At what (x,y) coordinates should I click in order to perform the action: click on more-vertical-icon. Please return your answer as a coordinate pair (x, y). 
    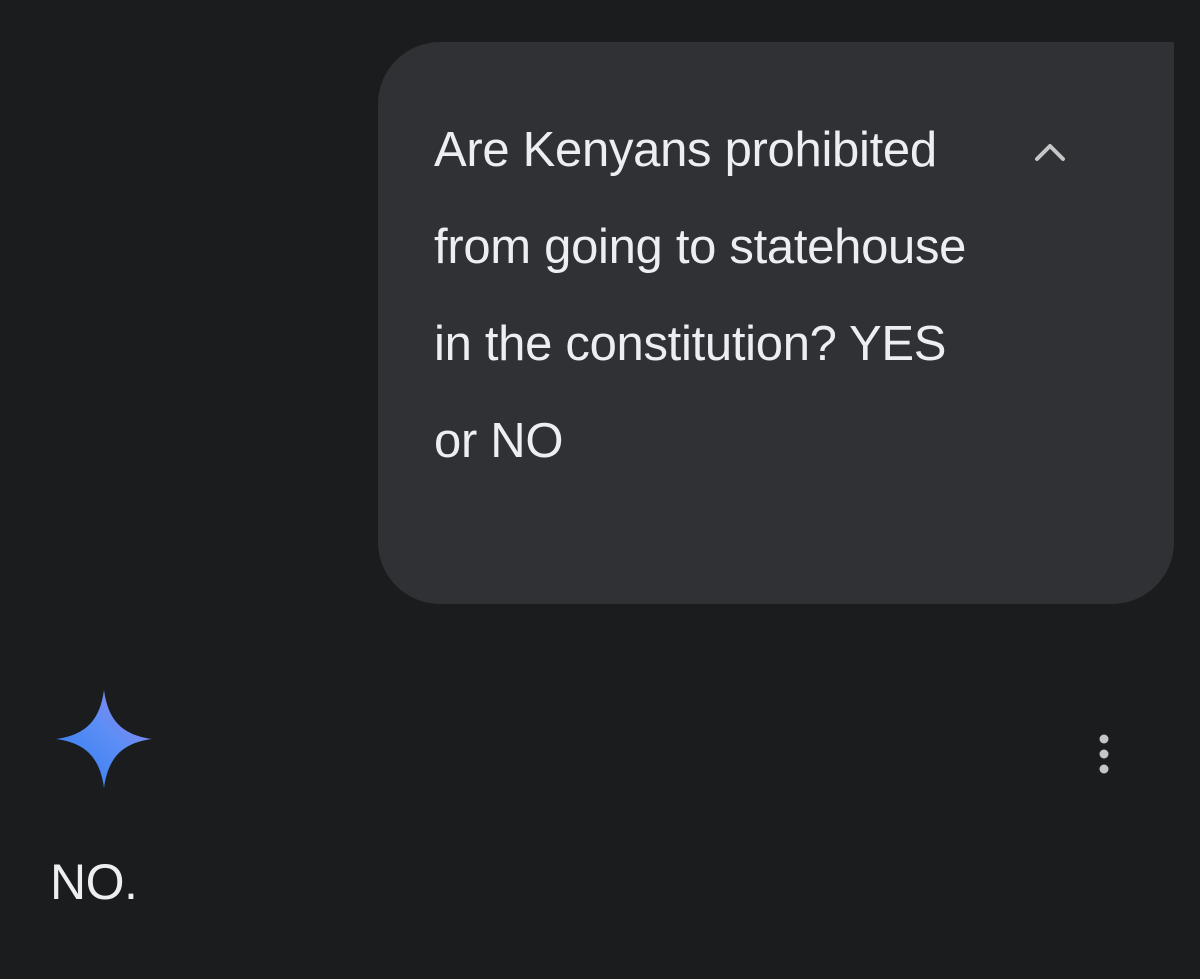
    Looking at the image, I should click on (1104, 754).